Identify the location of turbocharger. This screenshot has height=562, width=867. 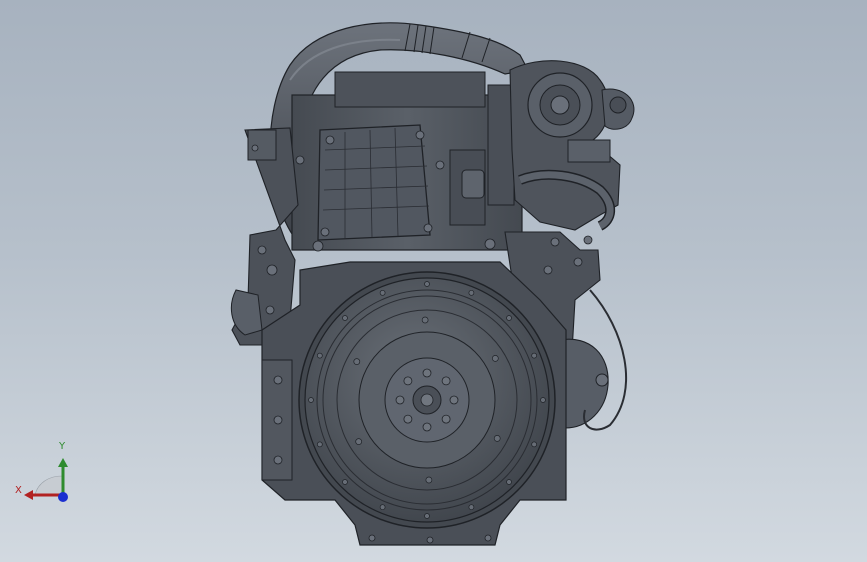
(572, 145).